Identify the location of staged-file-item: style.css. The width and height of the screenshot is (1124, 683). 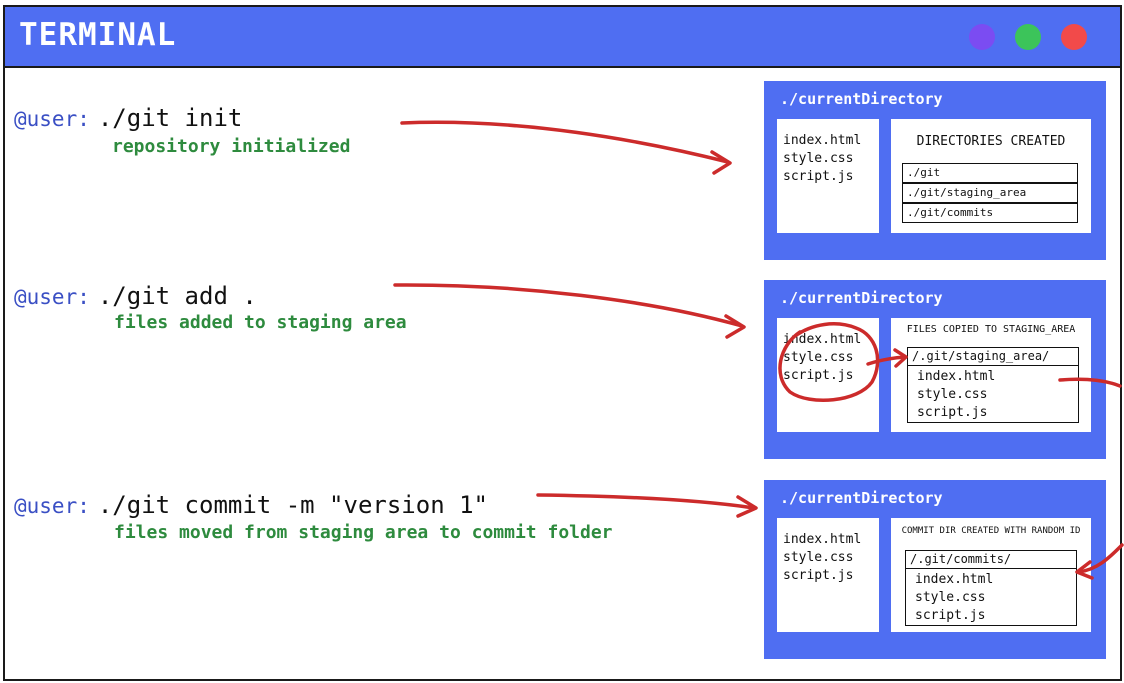
(952, 394).